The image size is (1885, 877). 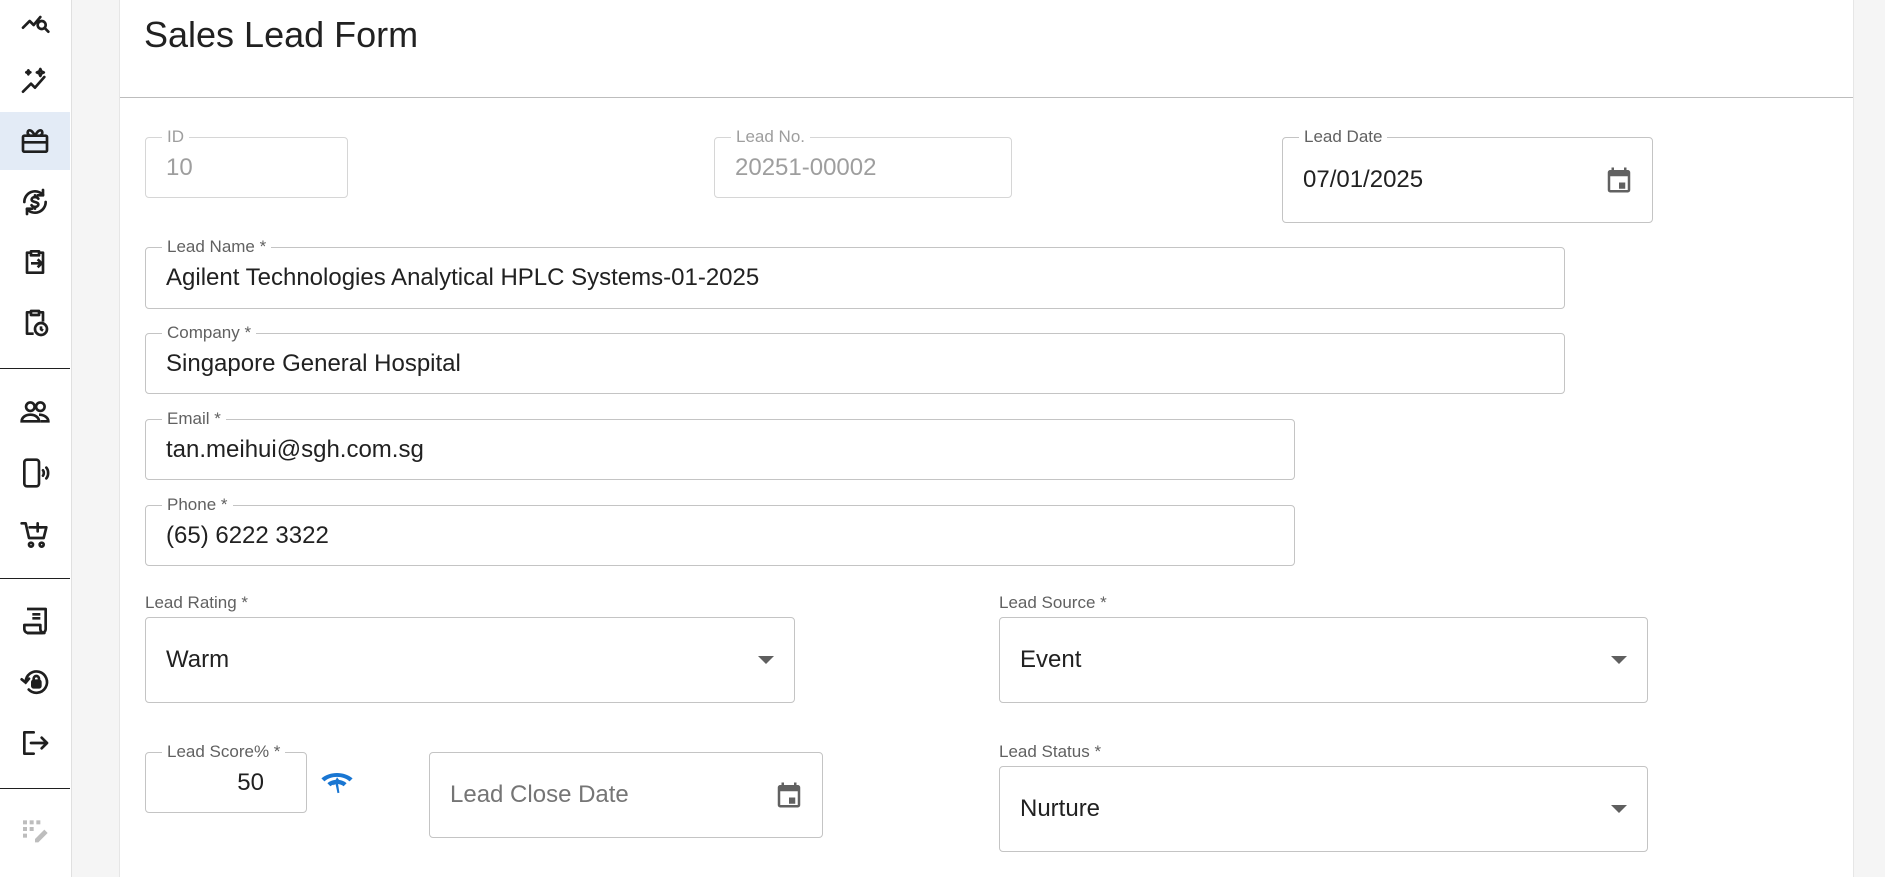 I want to click on phone-field: Phone * (65) 6222 3322, so click(x=720, y=530).